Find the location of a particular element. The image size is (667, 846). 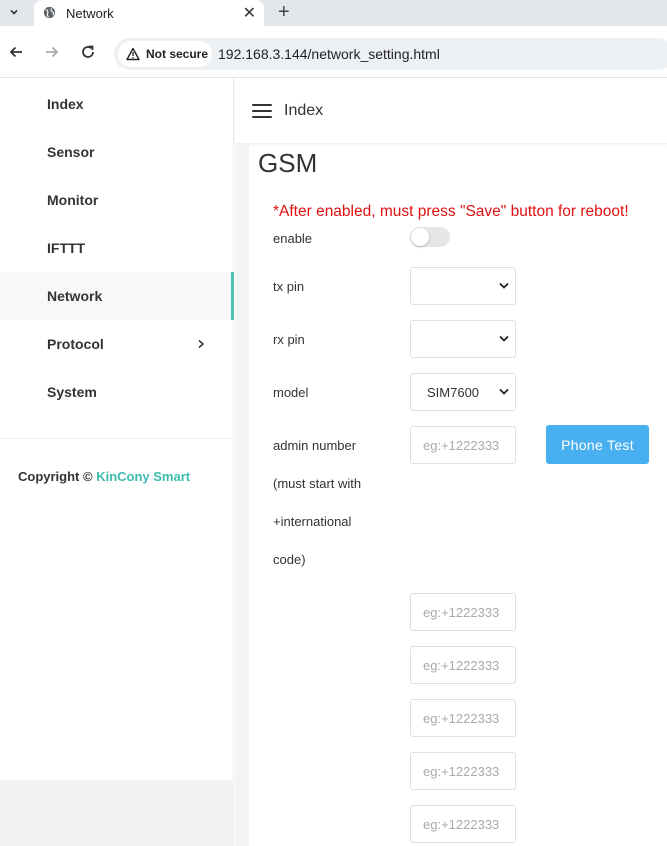

admin-number-label-line2: (must start with is located at coordinates (317, 483).